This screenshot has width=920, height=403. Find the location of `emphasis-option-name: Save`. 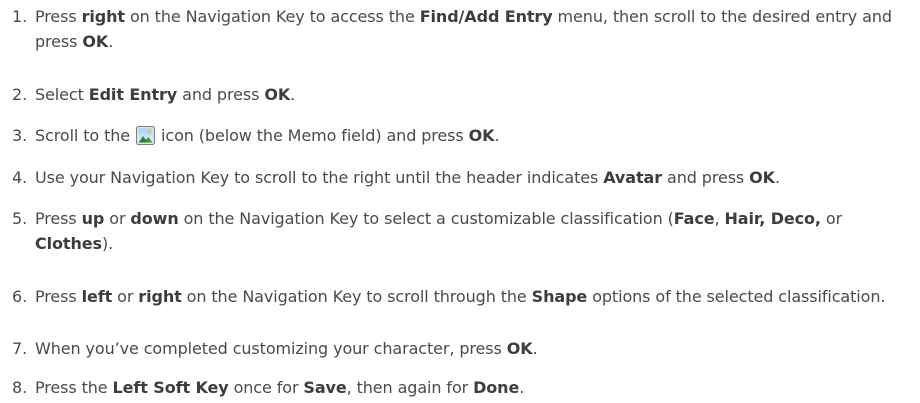

emphasis-option-name: Save is located at coordinates (325, 387).